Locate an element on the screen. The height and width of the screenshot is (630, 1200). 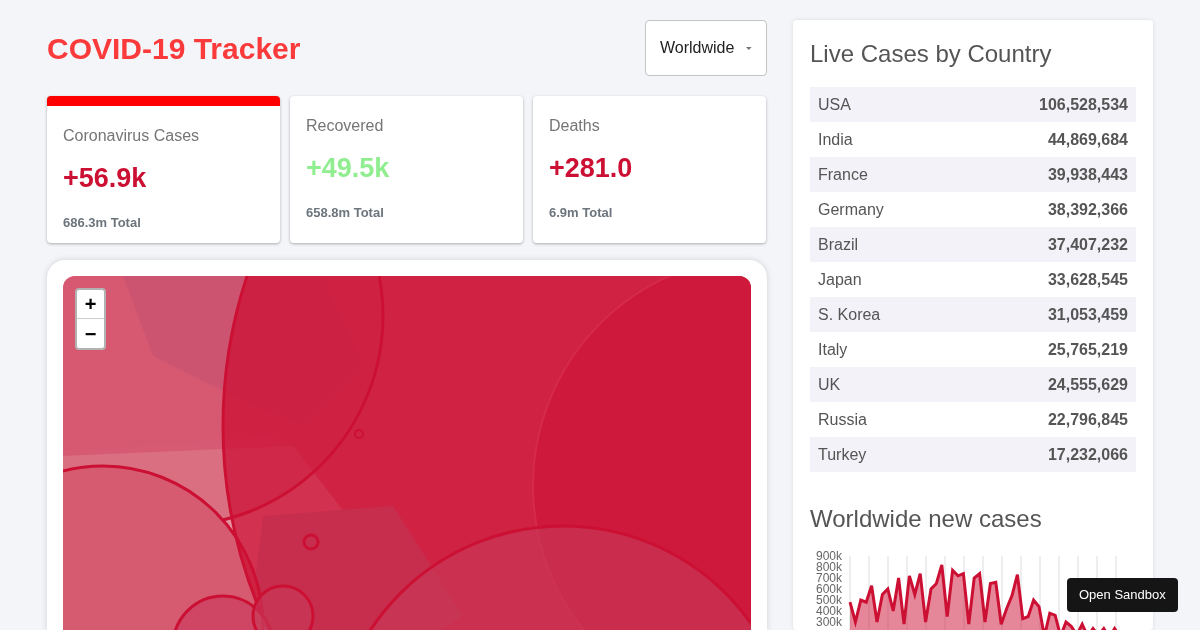
cases-cell-text: 106,528,534 is located at coordinates (1083, 104).